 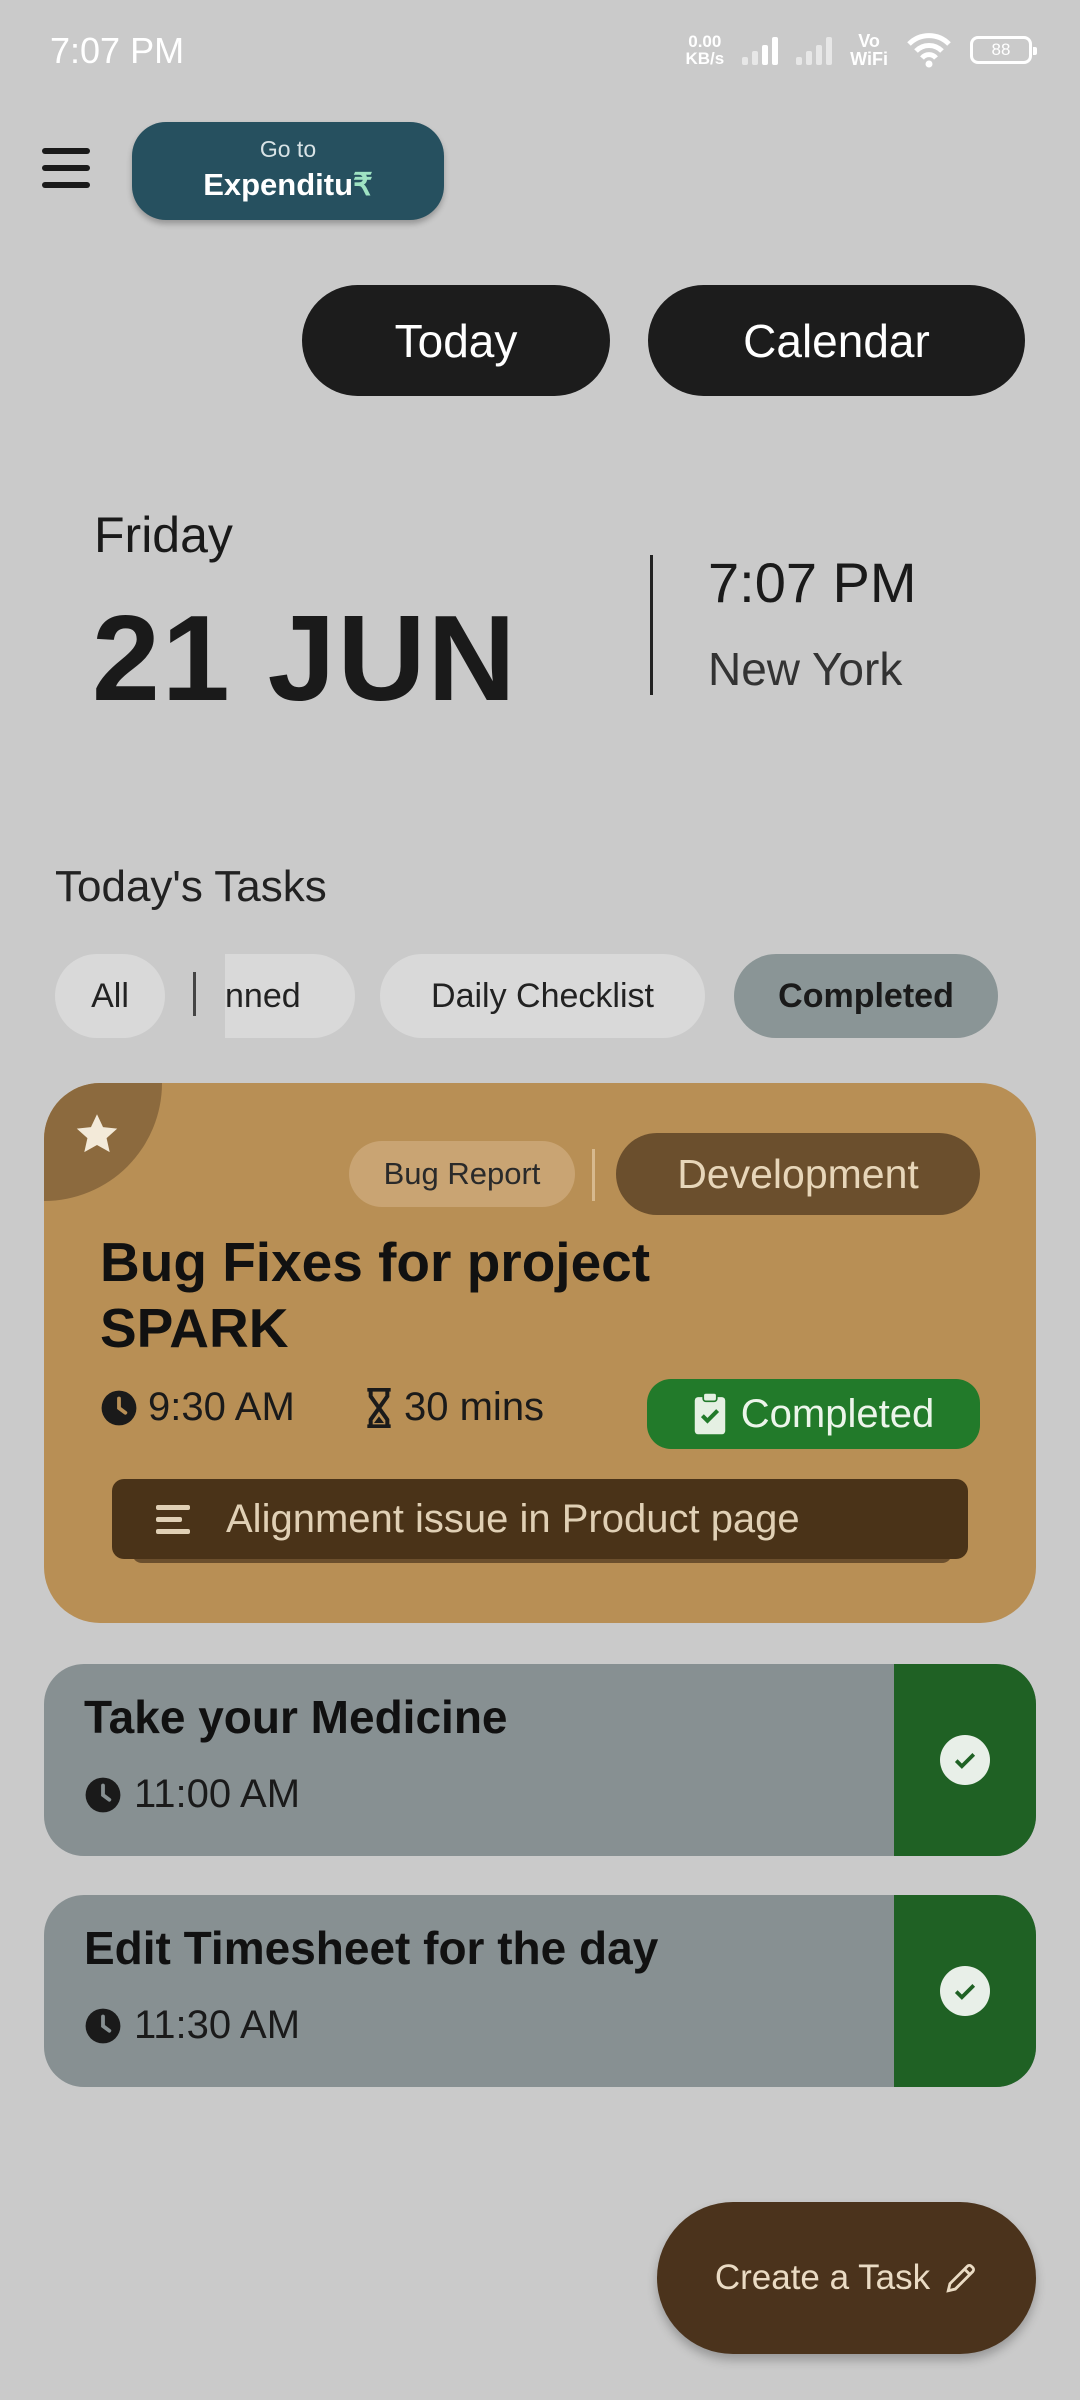 I want to click on task-time: 9:30 AM, so click(x=197, y=1407).